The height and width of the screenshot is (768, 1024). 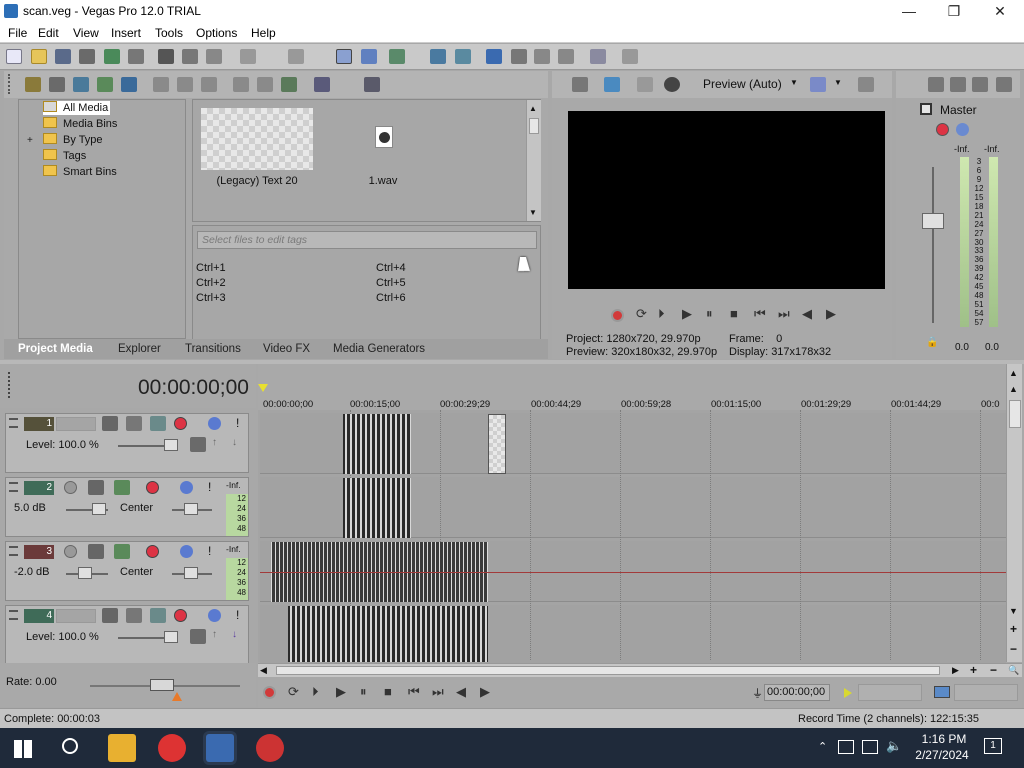 I want to click on mute-icon, so click(x=214, y=423).